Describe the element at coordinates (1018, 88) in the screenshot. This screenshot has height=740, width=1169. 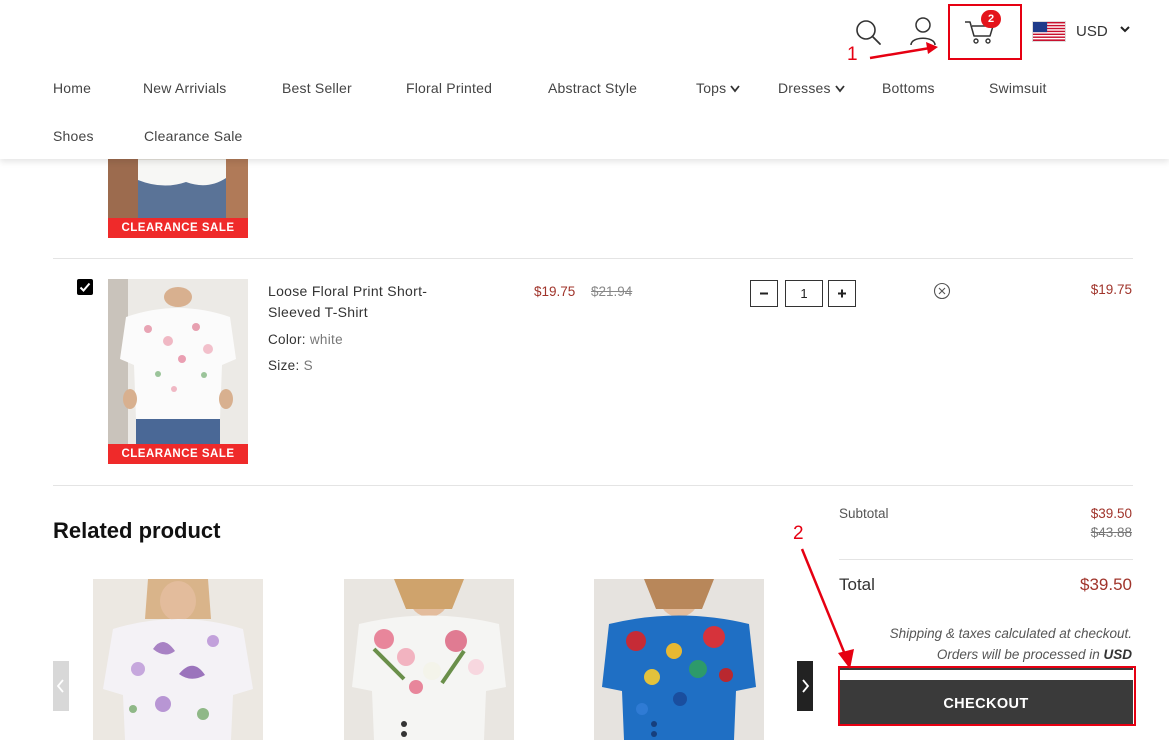
I see `nav-swimsuit: Swimsuit` at that location.